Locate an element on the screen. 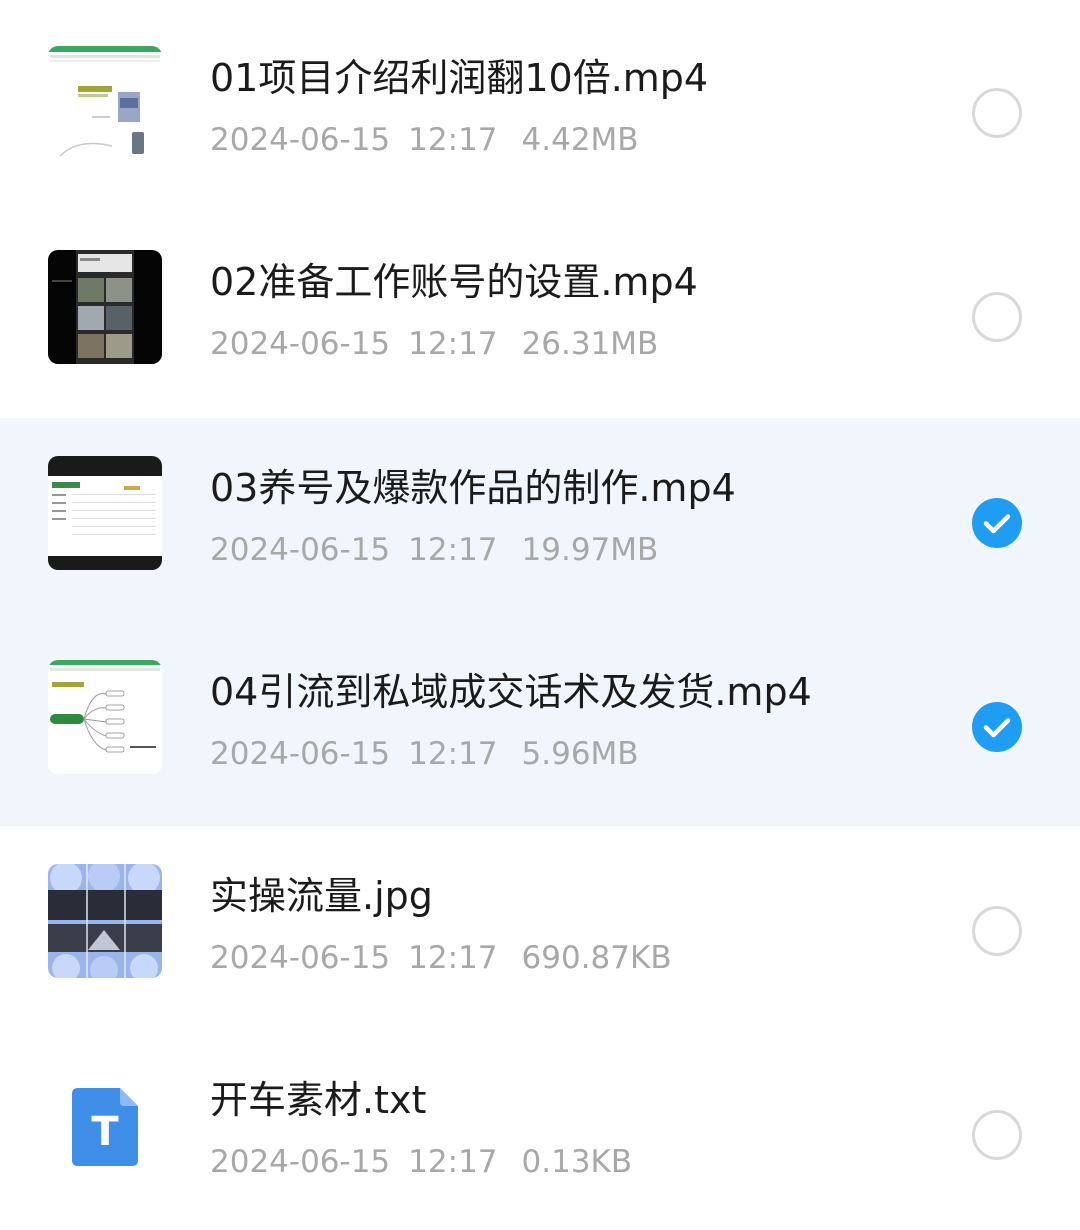  file-size: 5.96MB is located at coordinates (580, 754).